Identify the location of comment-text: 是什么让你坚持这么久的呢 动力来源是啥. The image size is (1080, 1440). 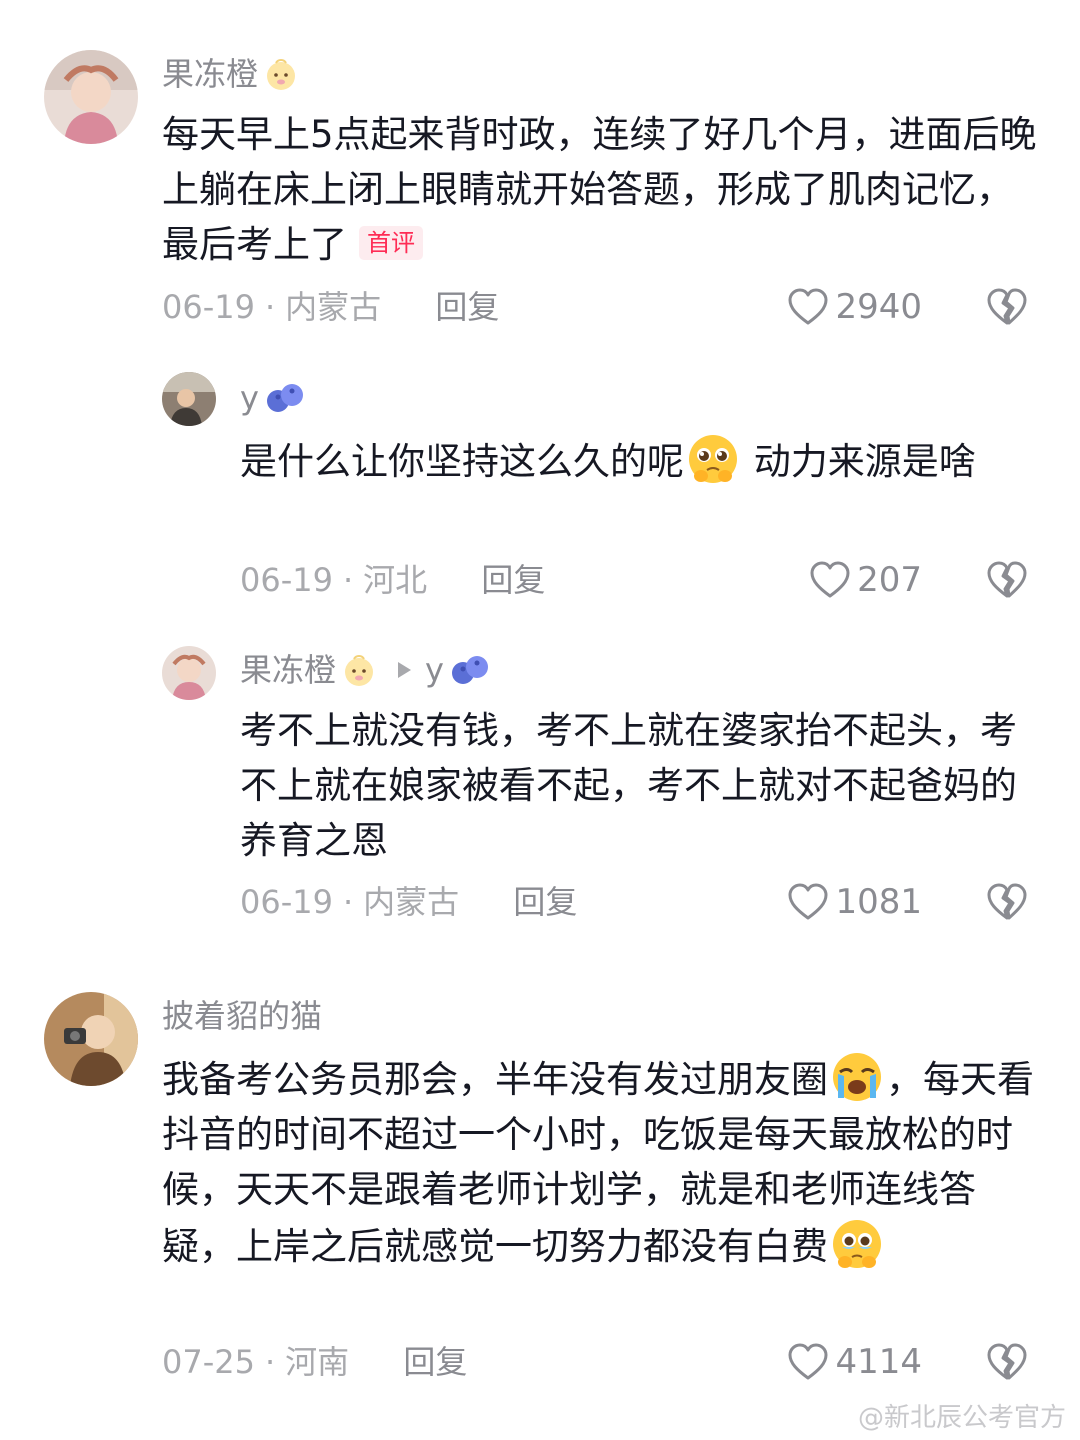
(625, 460).